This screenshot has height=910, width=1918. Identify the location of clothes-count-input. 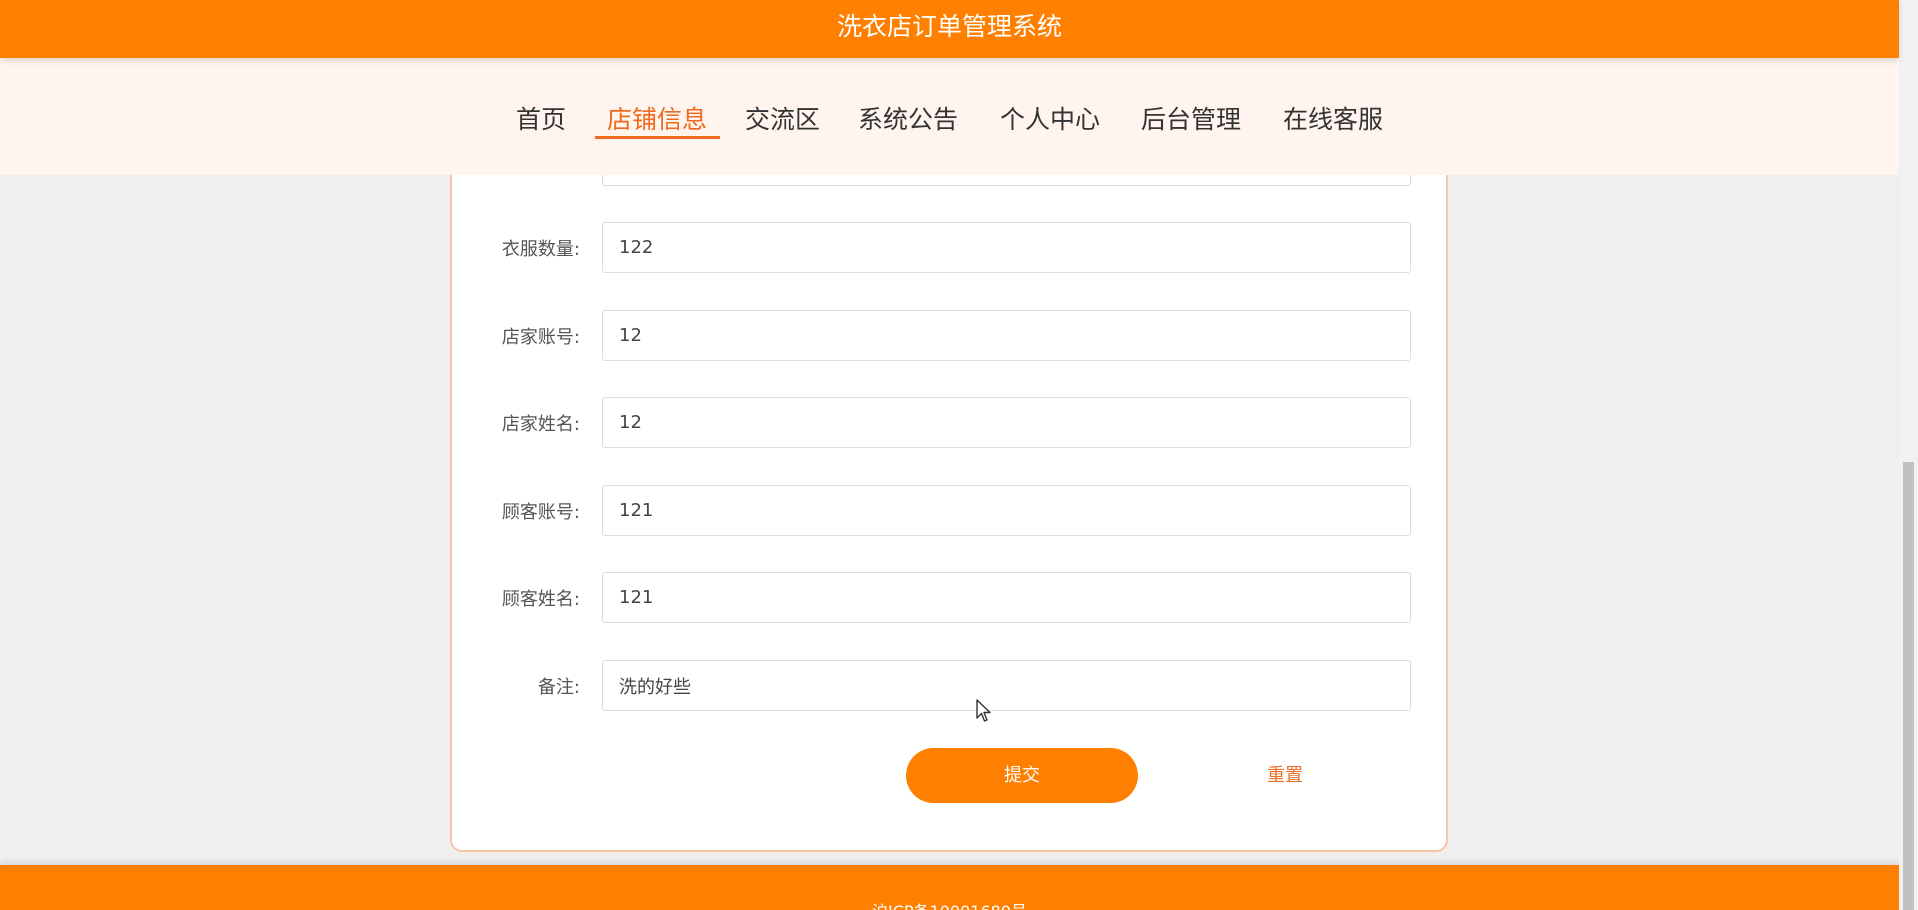
(1006, 247).